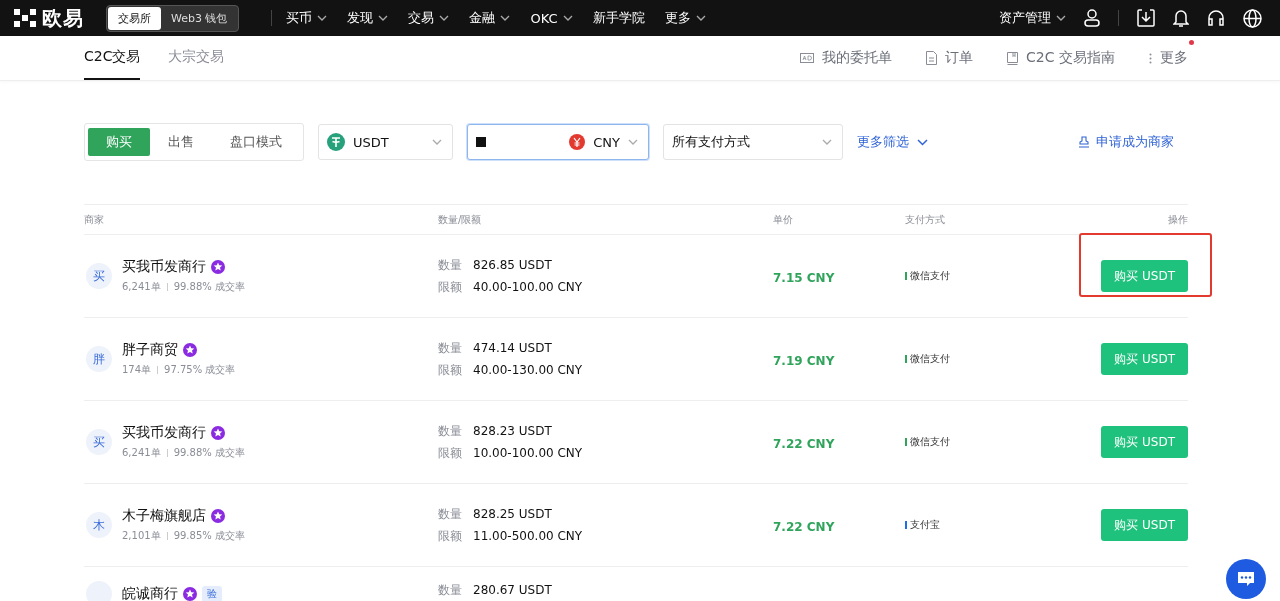 The height and width of the screenshot is (601, 1280). What do you see at coordinates (490, 18) in the screenshot?
I see `nav-menu-item: 金融` at bounding box center [490, 18].